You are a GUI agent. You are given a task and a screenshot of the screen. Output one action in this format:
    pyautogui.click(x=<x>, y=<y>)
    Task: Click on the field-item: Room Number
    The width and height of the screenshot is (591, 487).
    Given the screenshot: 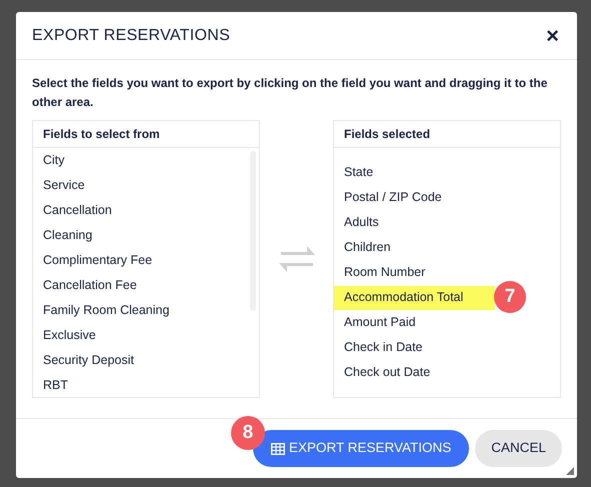 What is the action you would take?
    pyautogui.click(x=385, y=272)
    